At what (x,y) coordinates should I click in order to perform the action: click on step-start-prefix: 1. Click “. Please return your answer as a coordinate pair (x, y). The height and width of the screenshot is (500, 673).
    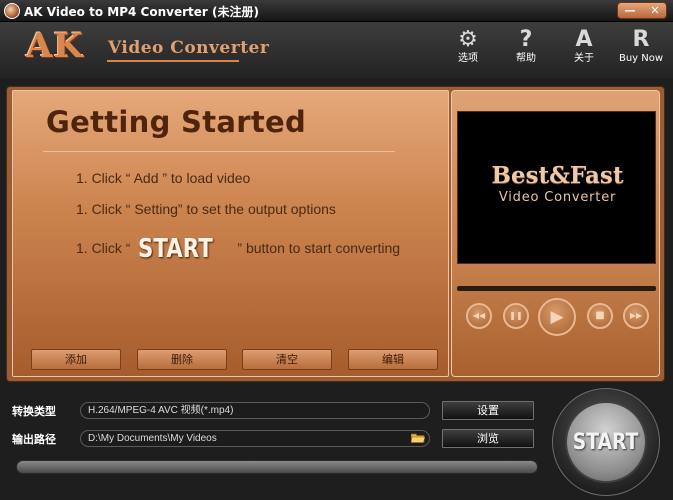
    Looking at the image, I should click on (103, 248).